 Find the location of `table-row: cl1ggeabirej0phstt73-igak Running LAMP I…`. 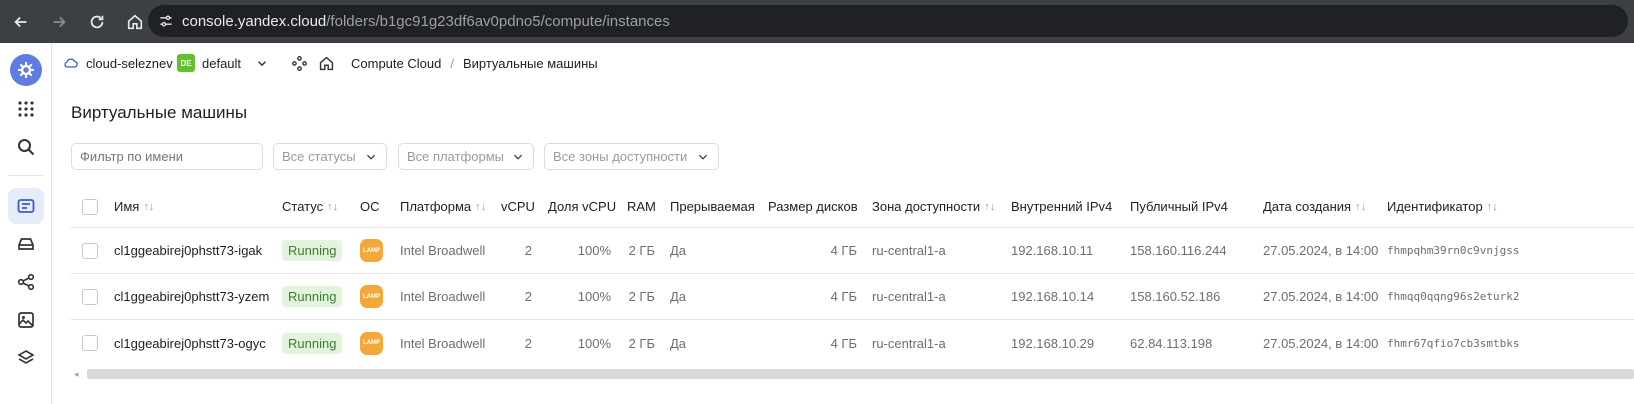

table-row: cl1ggeabirej0phstt73-igak Running LAMP I… is located at coordinates (852, 251).